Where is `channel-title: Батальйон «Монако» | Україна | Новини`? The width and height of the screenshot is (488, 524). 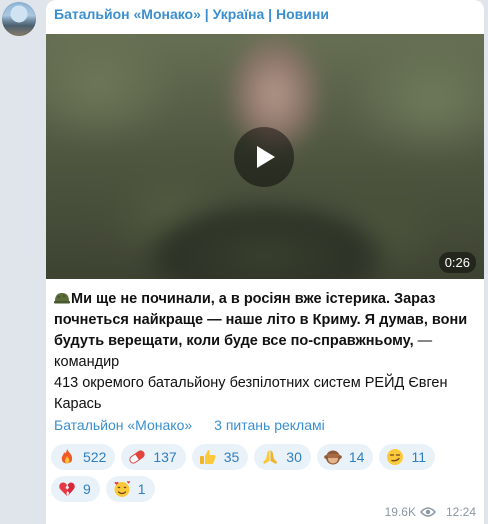
channel-title: Батальйон «Монако» | Україна | Новини is located at coordinates (191, 14).